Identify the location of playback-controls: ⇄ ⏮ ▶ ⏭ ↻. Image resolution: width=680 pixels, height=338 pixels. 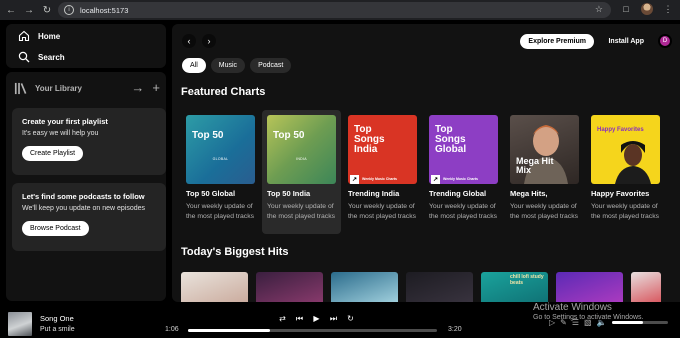
(316, 318).